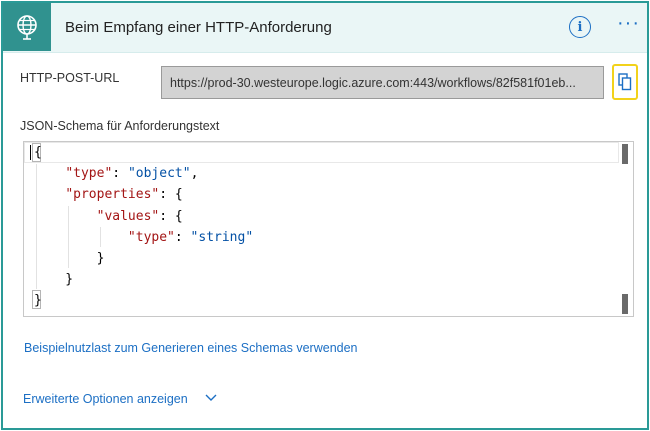 The width and height of the screenshot is (650, 431). I want to click on globe-request-icon, so click(27, 27).